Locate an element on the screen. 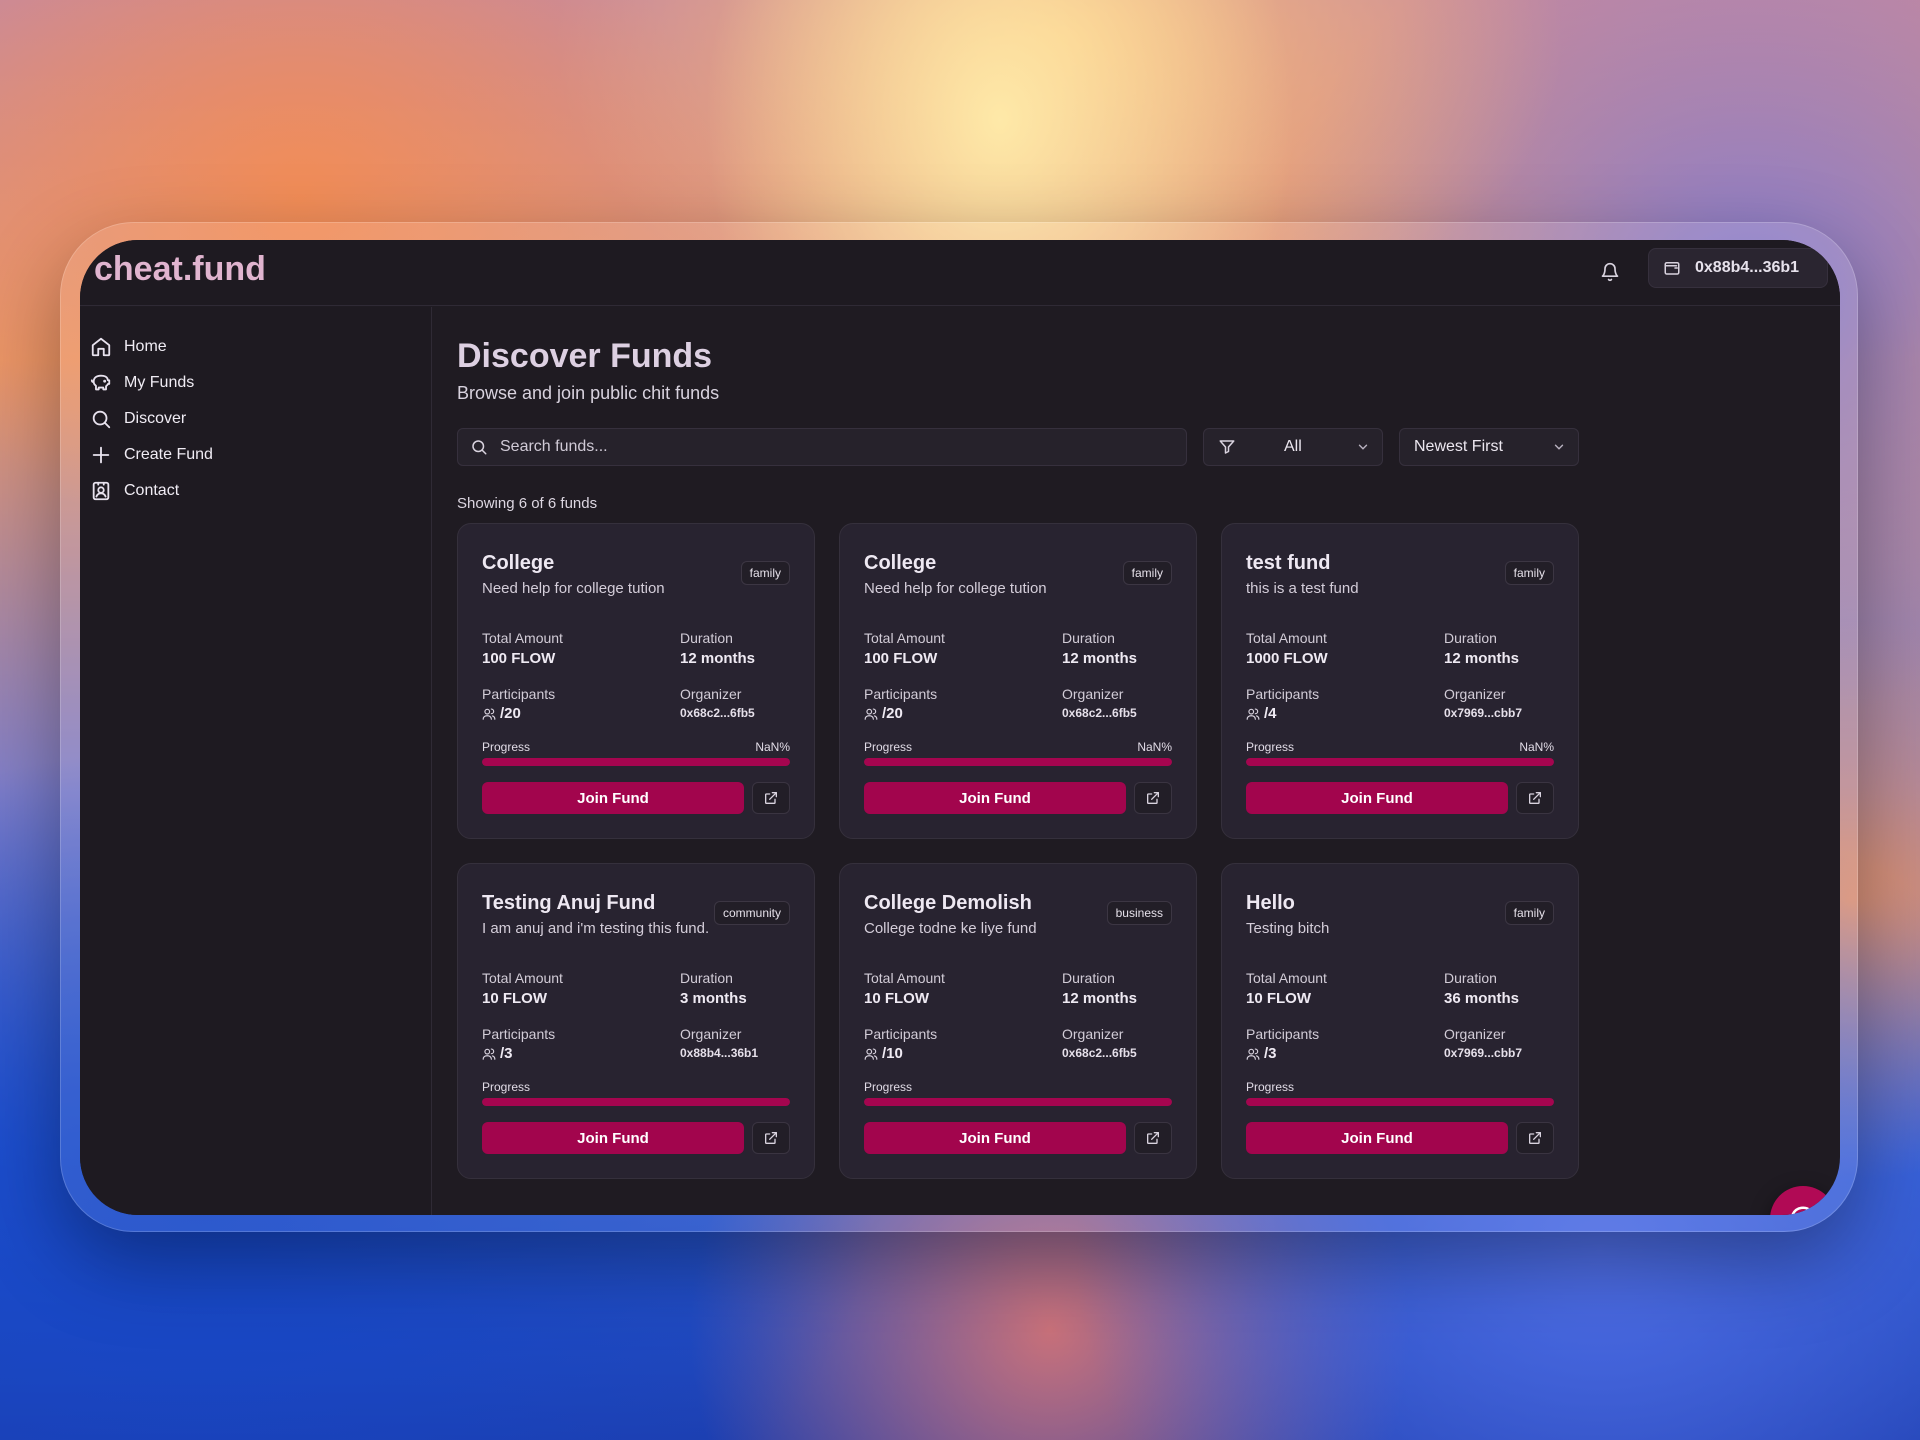 This screenshot has height=1440, width=1920. home-icon is located at coordinates (101, 347).